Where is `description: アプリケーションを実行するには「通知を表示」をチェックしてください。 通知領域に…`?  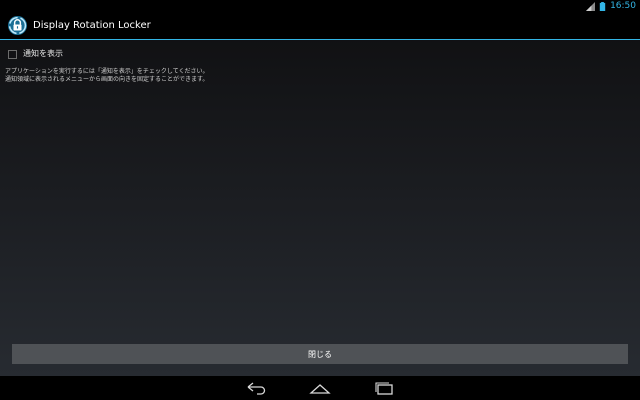 description: アプリケーションを実行するには「通知を表示」をチェックしてください。 通知領域に… is located at coordinates (315, 76).